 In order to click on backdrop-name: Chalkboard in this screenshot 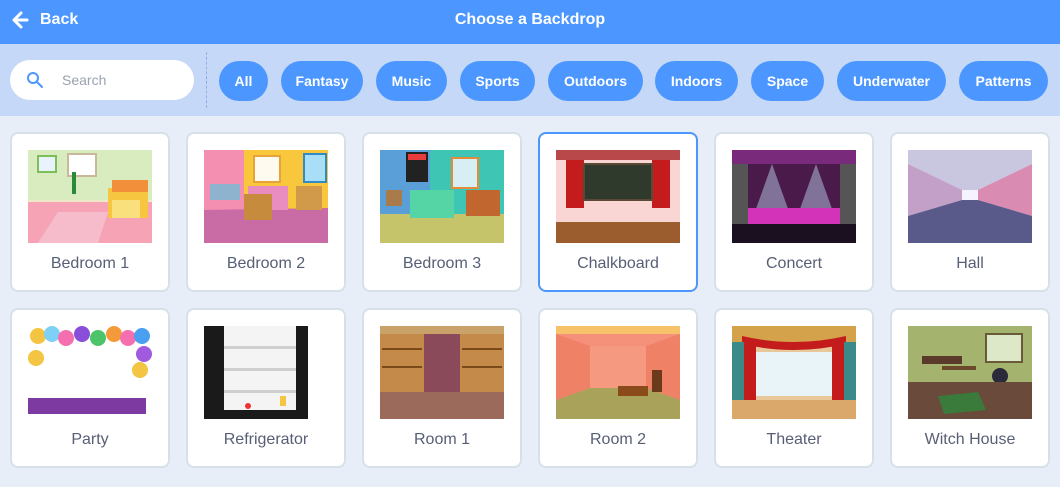, I will do `click(618, 263)`.